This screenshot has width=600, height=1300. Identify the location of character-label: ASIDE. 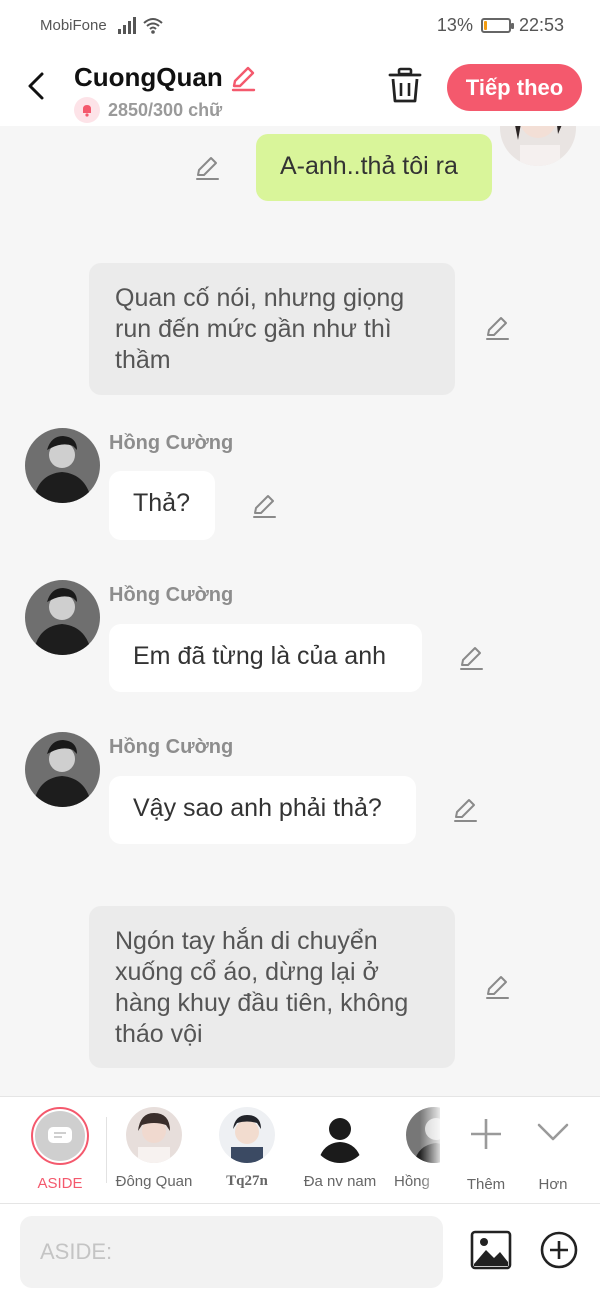
(60, 1183).